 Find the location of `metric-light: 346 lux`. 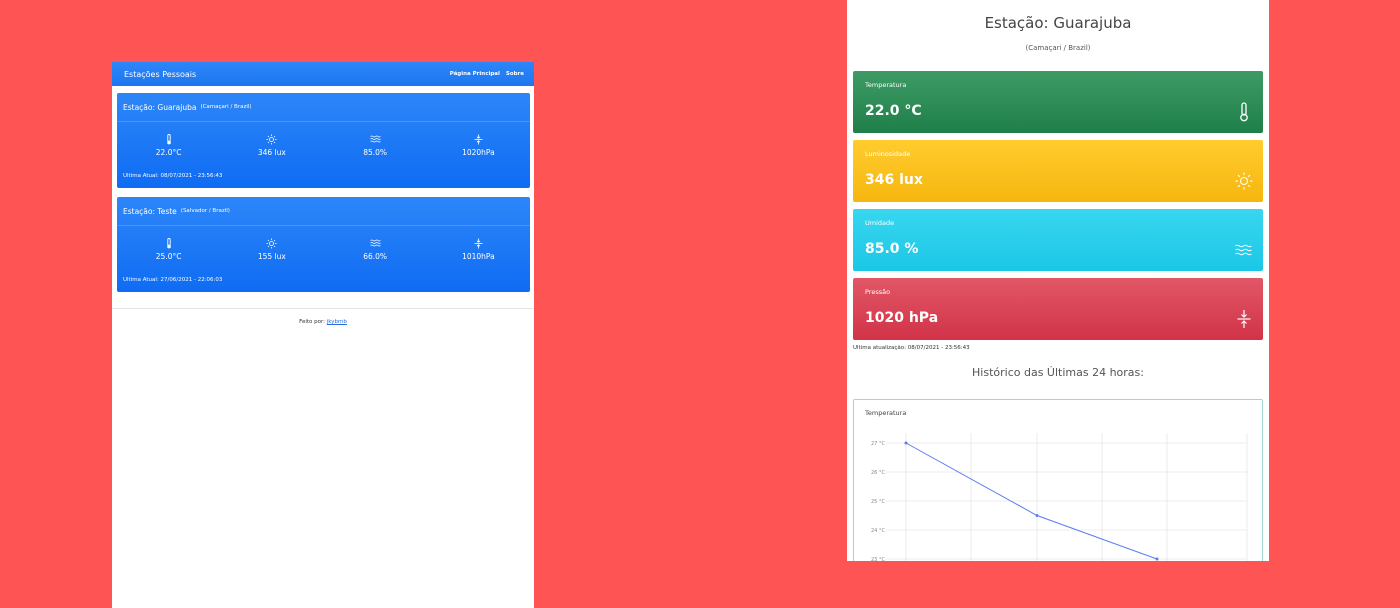

metric-light: 346 lux is located at coordinates (272, 150).